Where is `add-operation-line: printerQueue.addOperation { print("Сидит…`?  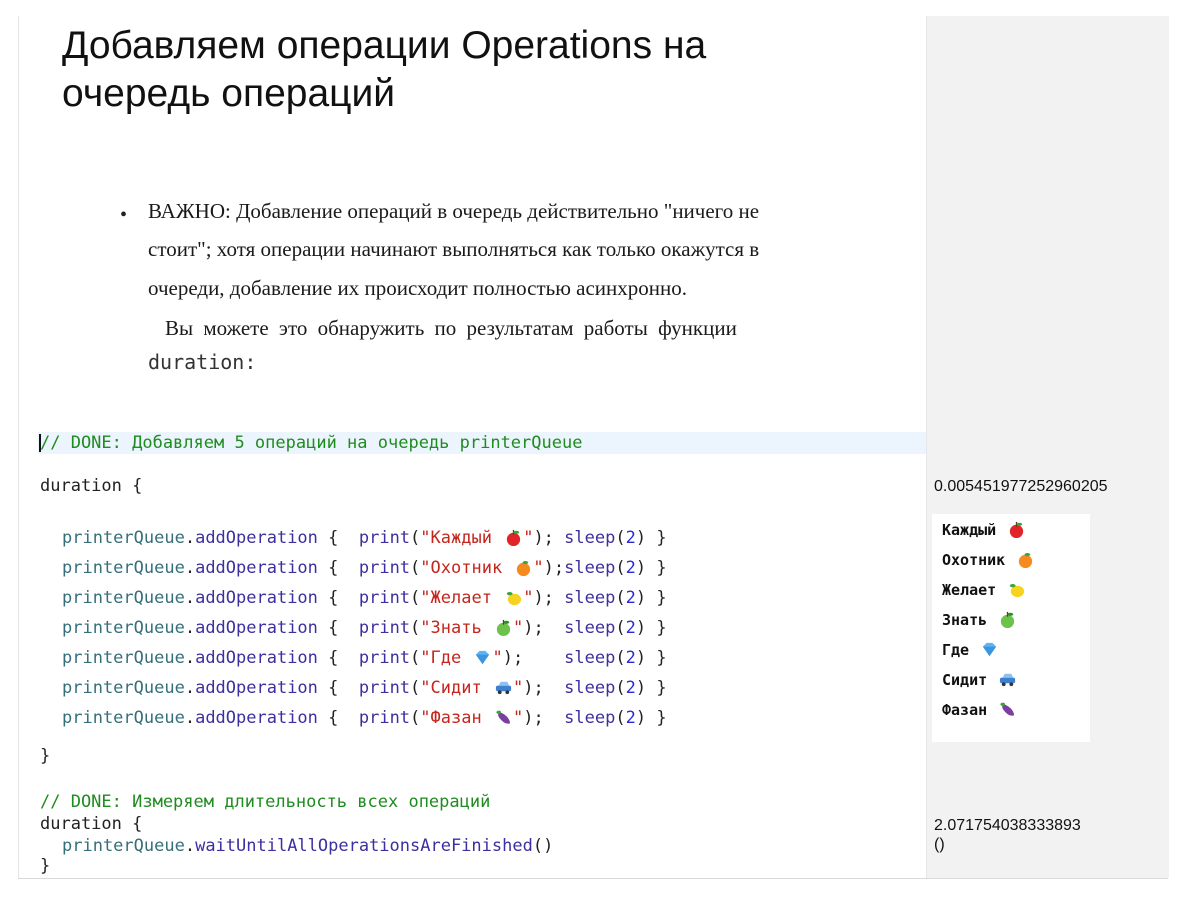 add-operation-line: printerQueue.addOperation { print("Сидит… is located at coordinates (364, 688).